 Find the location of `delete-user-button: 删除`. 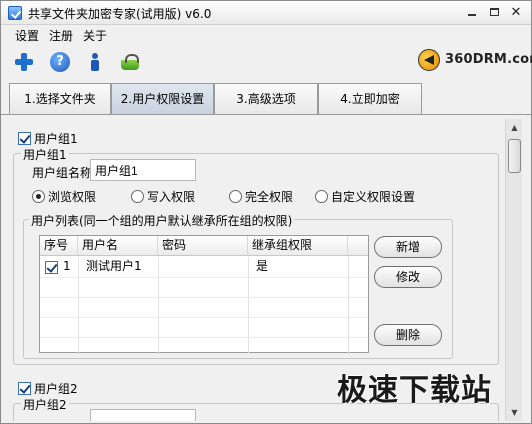

delete-user-button: 删除 is located at coordinates (408, 335).